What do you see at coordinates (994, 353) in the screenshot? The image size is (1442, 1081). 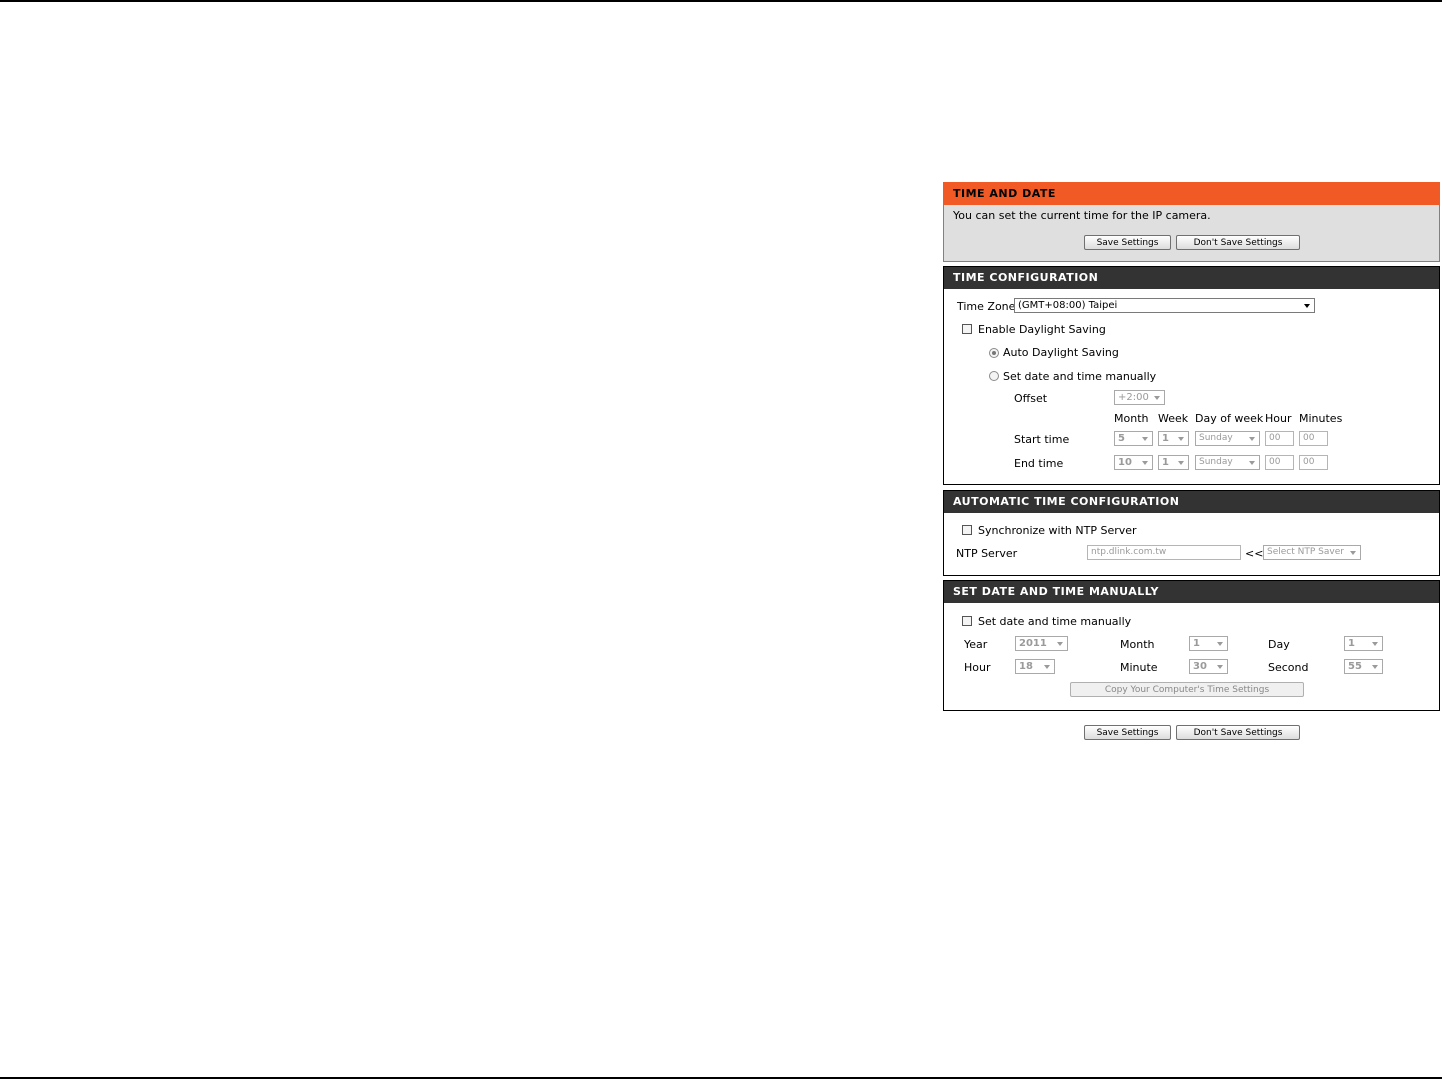 I see `auto-daylight-saving-radio` at bounding box center [994, 353].